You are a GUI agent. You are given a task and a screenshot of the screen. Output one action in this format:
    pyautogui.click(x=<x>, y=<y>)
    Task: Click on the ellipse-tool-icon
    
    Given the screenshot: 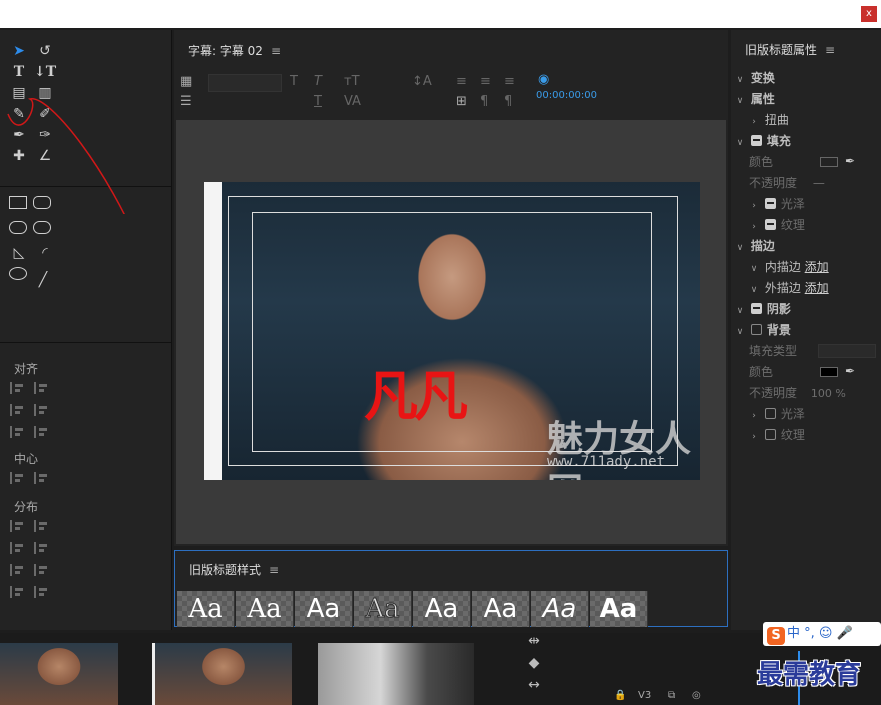 What is the action you would take?
    pyautogui.click(x=18, y=273)
    